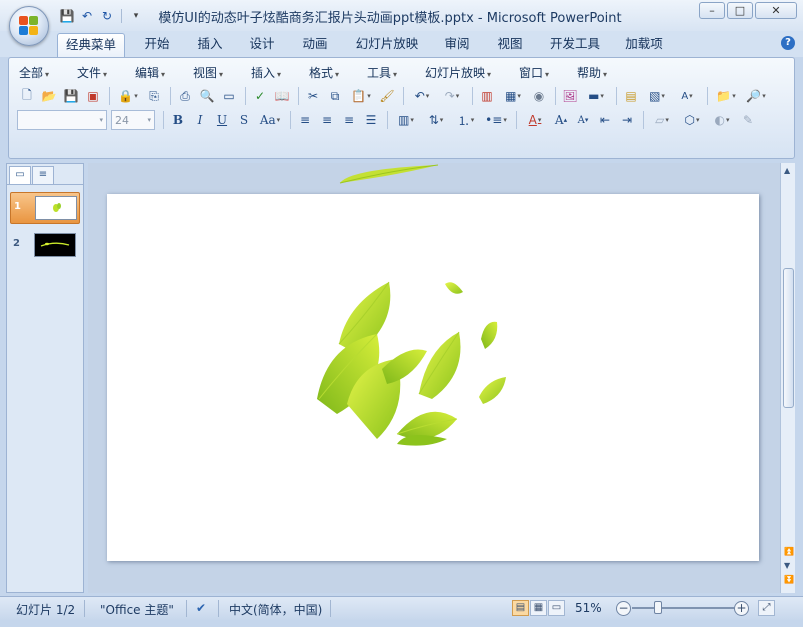 The image size is (803, 627). Describe the element at coordinates (766, 608) in the screenshot. I see `fit-to-window-icon: ⤢` at that location.